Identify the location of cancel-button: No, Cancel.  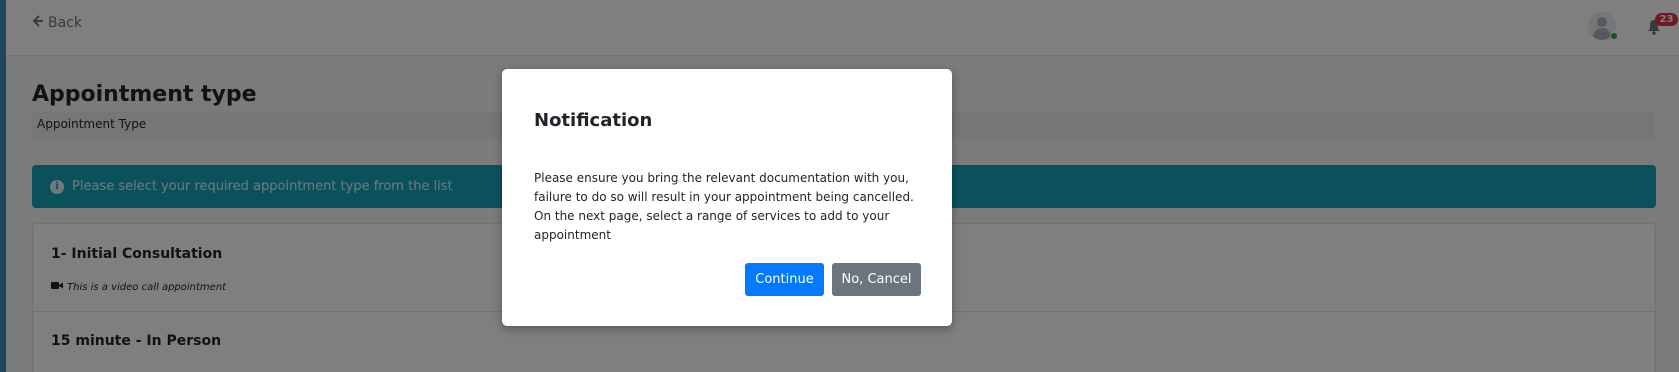
(876, 279).